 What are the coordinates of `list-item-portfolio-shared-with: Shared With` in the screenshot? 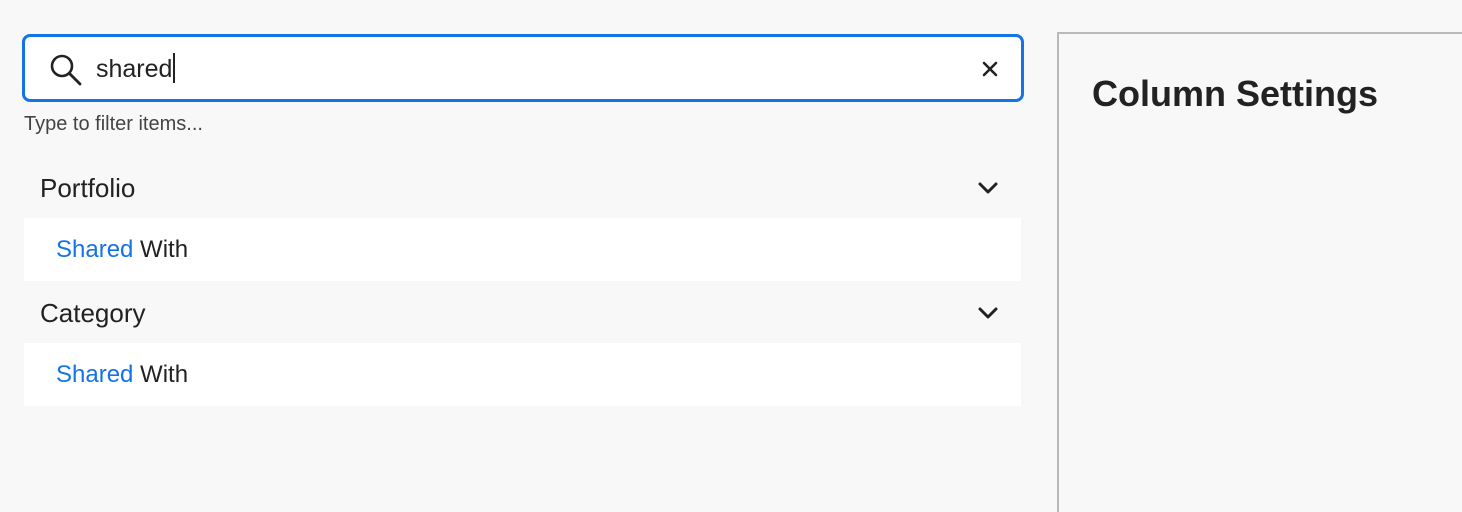 It's located at (522, 249).